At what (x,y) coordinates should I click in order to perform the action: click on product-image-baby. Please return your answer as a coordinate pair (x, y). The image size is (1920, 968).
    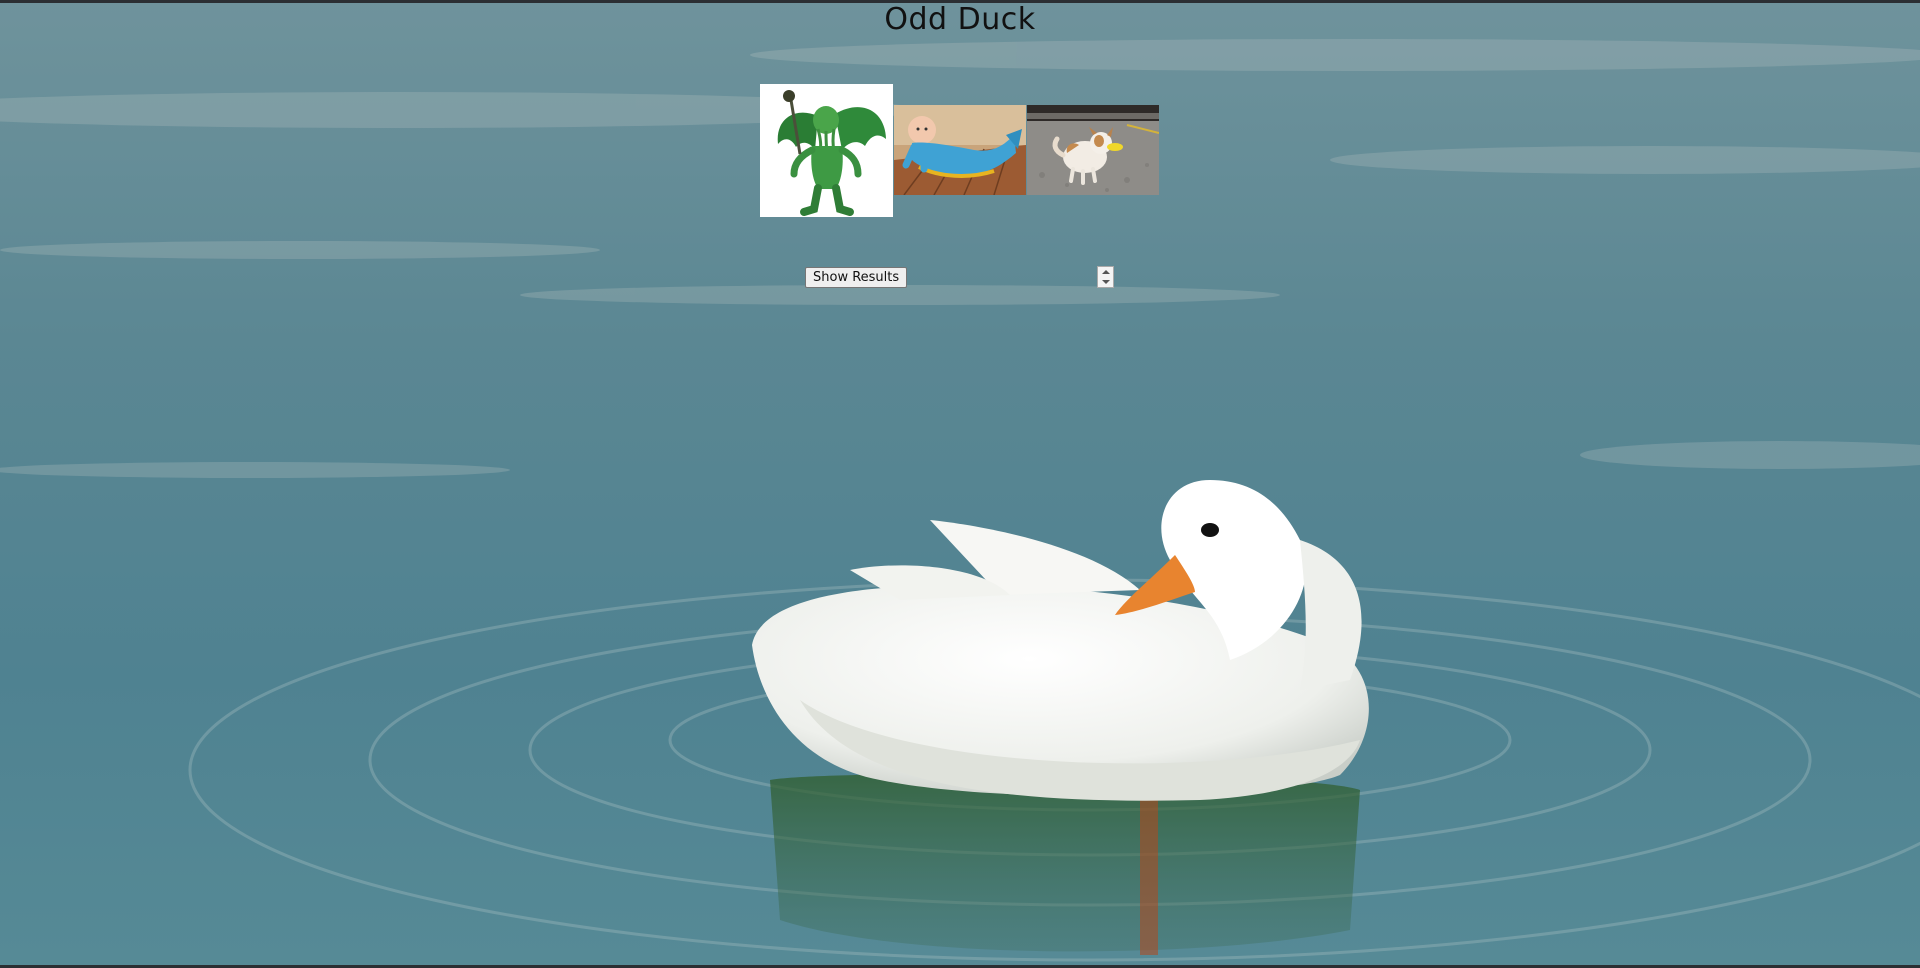
    Looking at the image, I should click on (960, 150).